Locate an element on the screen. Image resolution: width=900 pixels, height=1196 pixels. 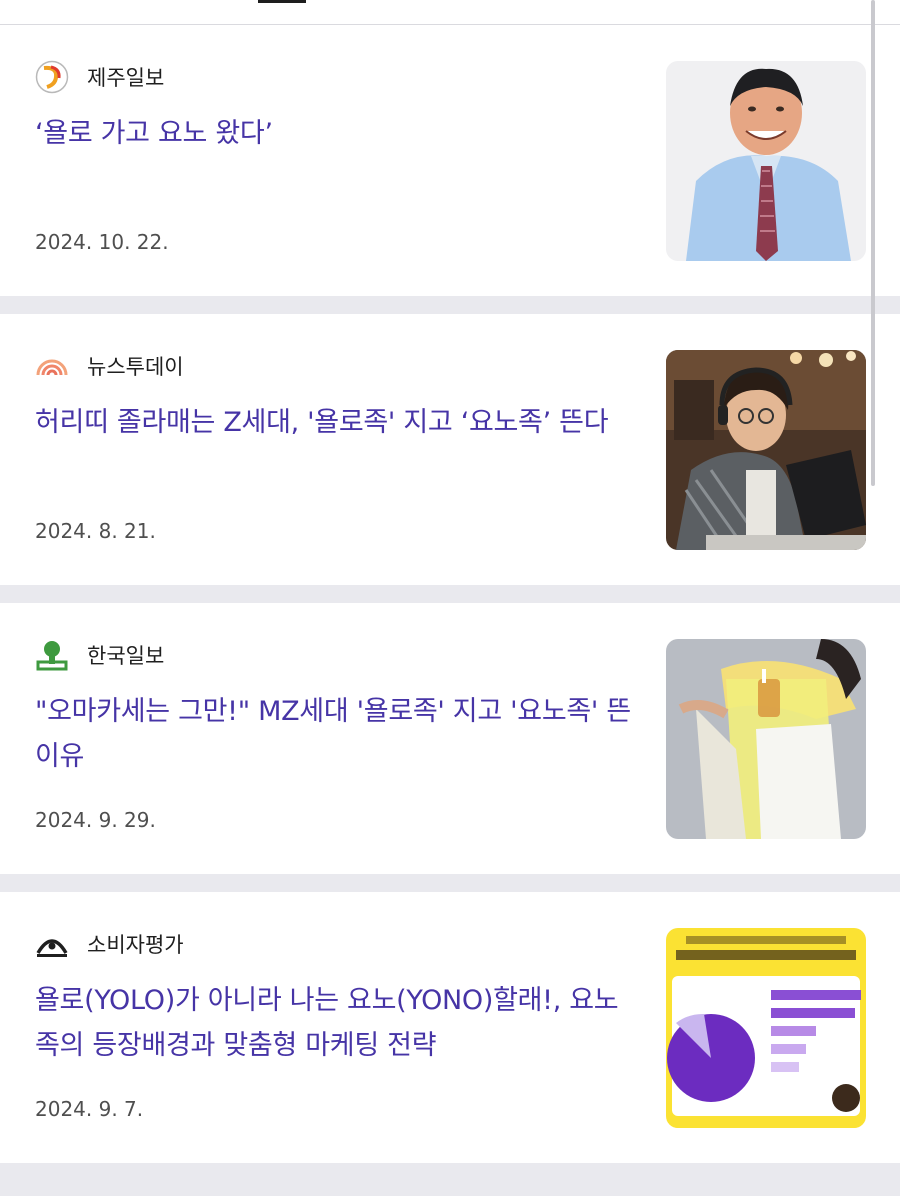
press-name: 뉴스투데이 is located at coordinates (135, 367).